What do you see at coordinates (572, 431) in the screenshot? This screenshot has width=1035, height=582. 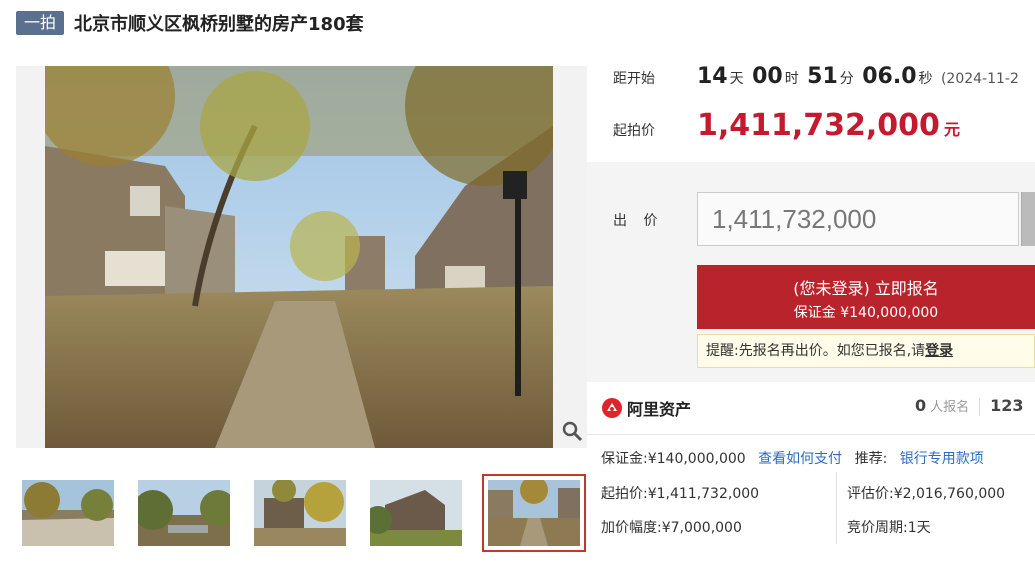 I see `magnifier-icon` at bounding box center [572, 431].